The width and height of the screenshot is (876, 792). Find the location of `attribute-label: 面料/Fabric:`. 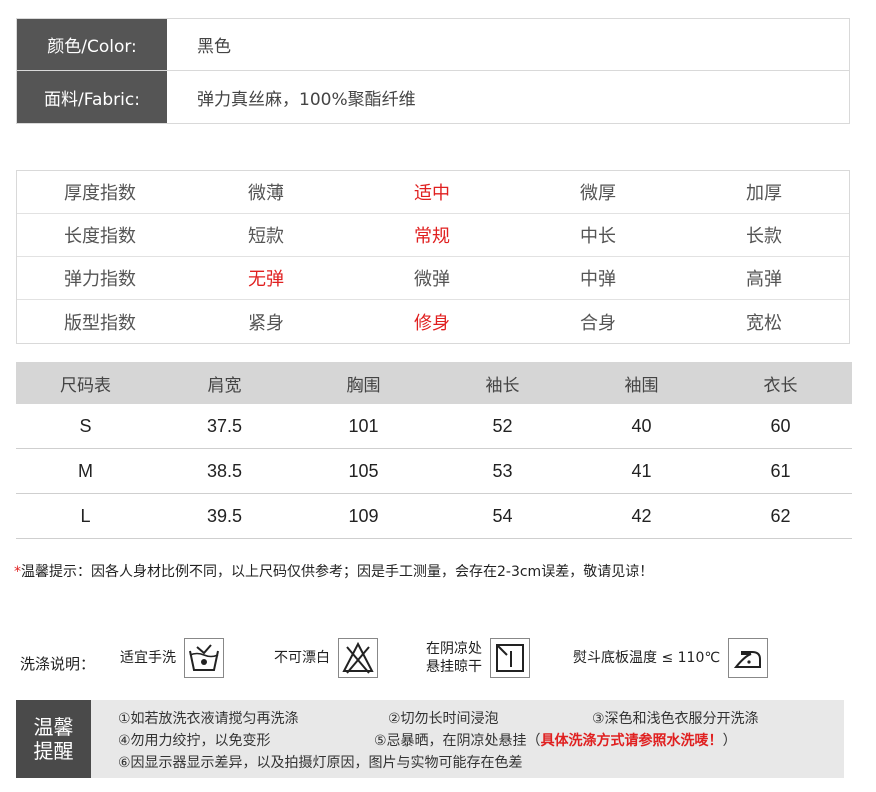

attribute-label: 面料/Fabric: is located at coordinates (92, 97).